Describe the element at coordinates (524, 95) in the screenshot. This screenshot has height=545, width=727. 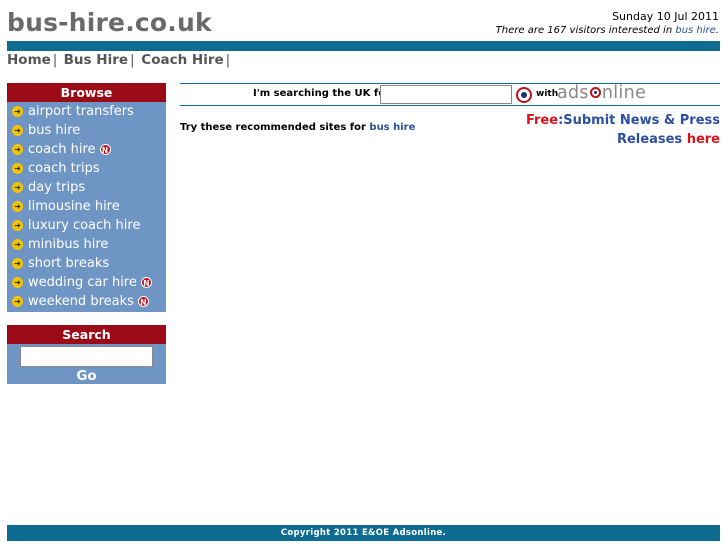
I see `radio-button` at that location.